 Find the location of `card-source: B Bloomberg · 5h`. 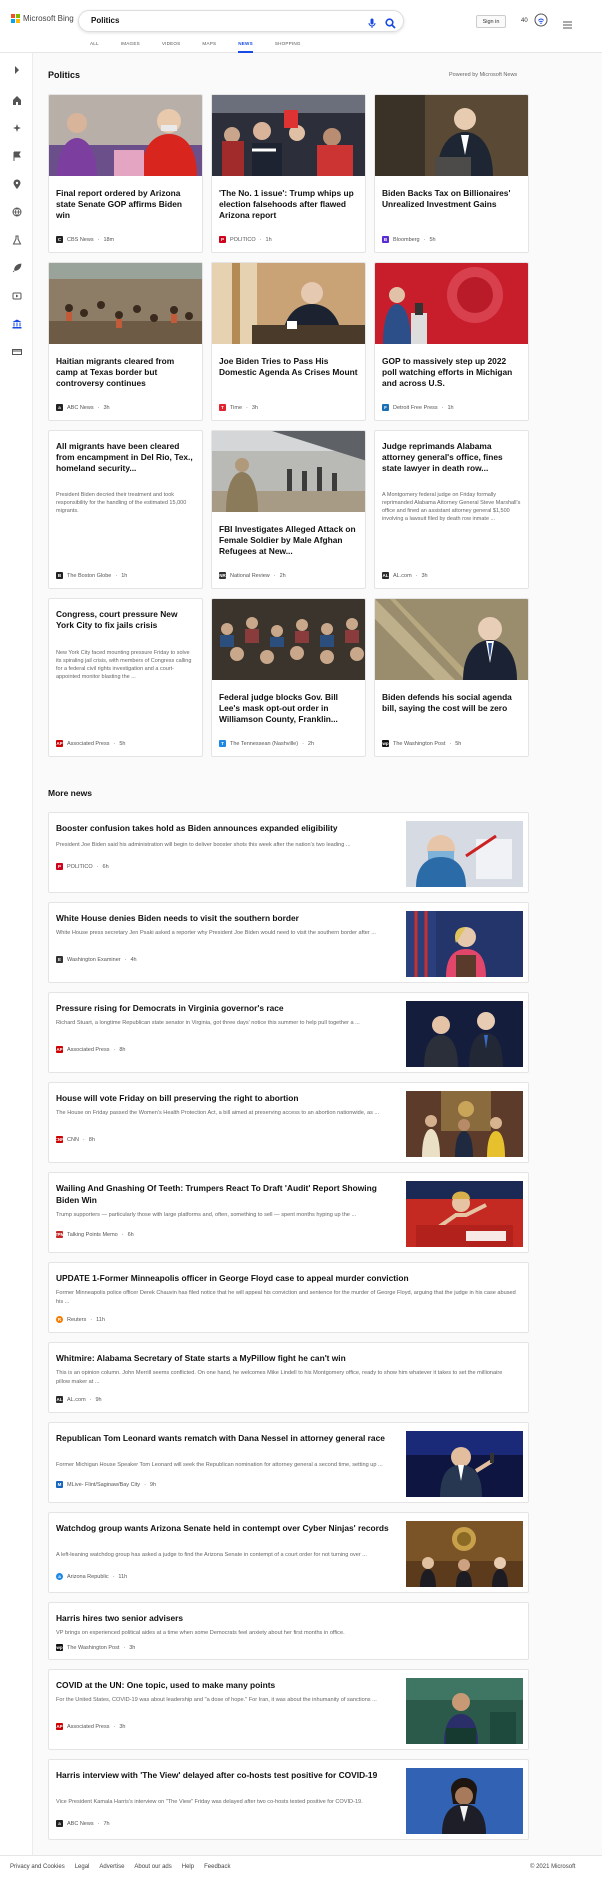

card-source: B Bloomberg · 5h is located at coordinates (409, 239).